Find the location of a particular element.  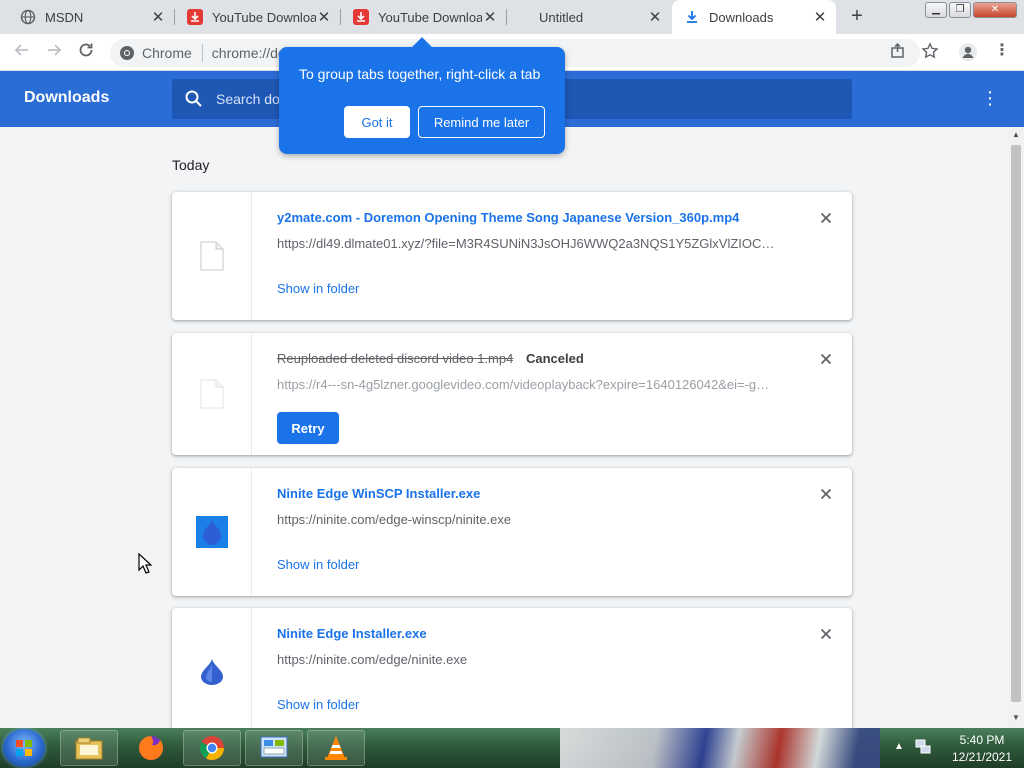

restore-button: ❐ is located at coordinates (960, 10).